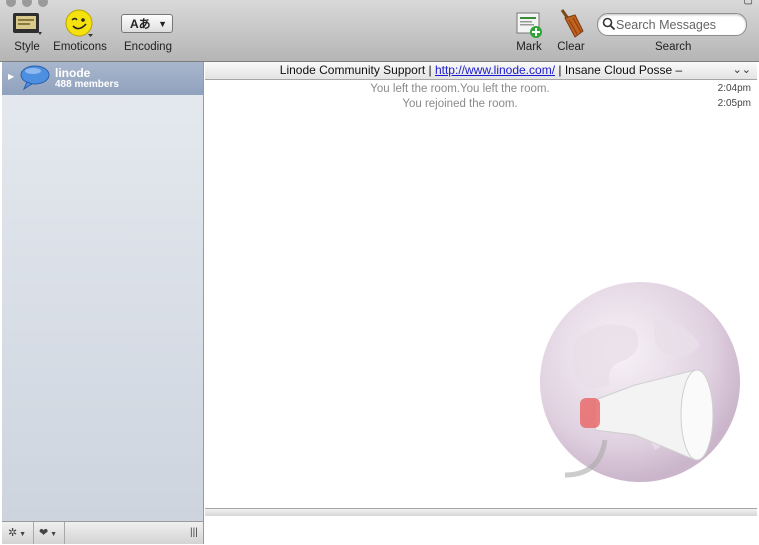  I want to click on topic-suffix: | Insane Cloud Posse –, so click(619, 70).